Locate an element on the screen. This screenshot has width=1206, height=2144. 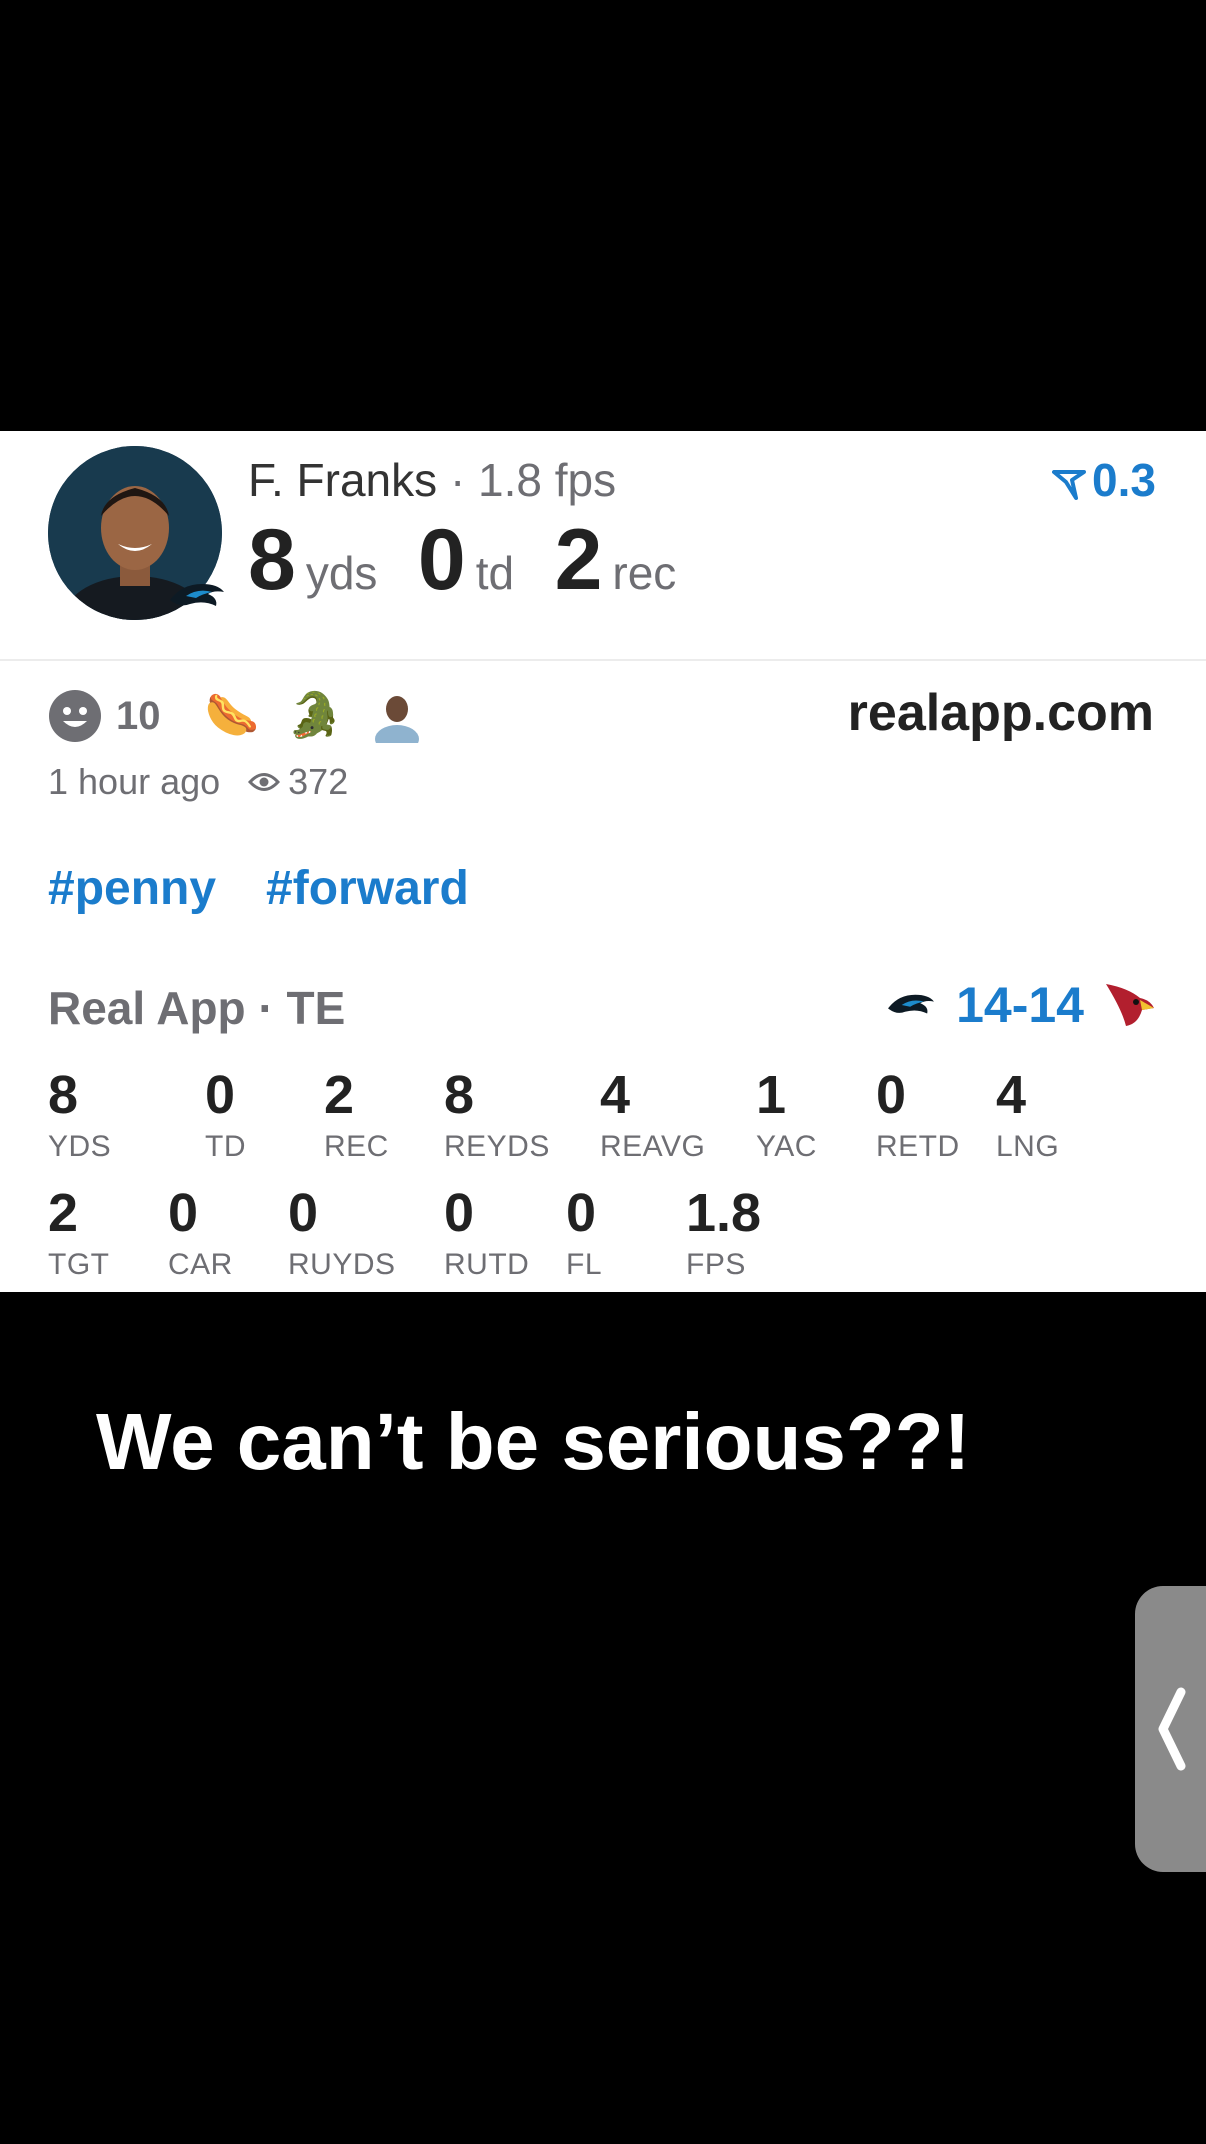
stat-label: REYDS is located at coordinates (497, 1146).